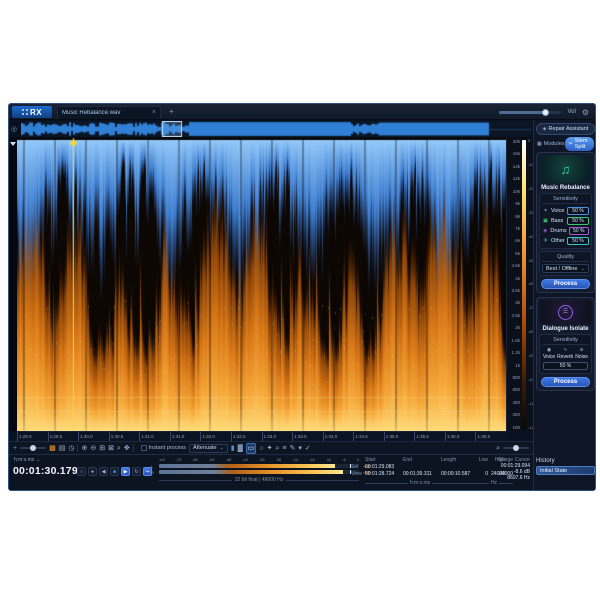 The width and height of the screenshot is (600, 600). Describe the element at coordinates (15, 448) in the screenshot. I see `crosshair-icon: +` at that location.